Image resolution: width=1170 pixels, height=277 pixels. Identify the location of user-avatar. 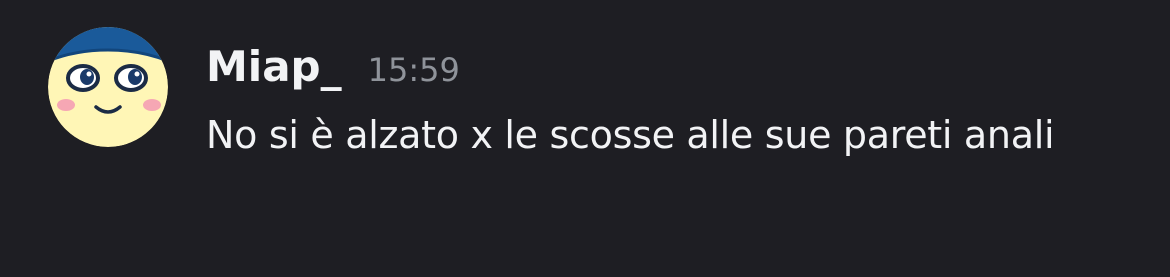
(108, 87).